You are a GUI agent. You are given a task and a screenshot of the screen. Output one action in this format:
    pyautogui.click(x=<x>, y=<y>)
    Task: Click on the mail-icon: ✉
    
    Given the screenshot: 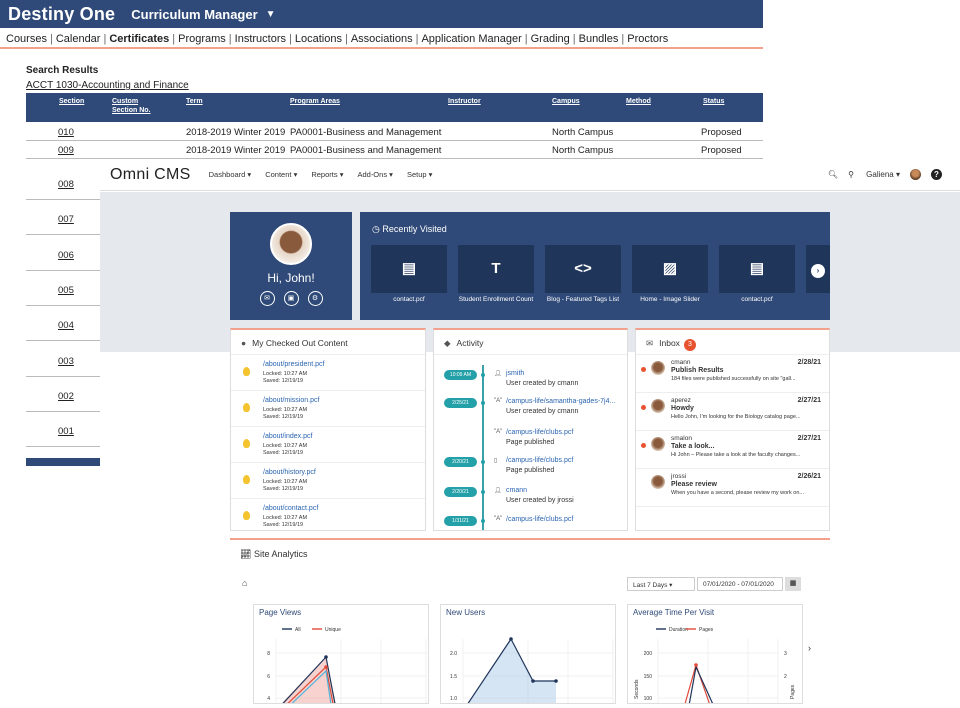 What is the action you would take?
    pyautogui.click(x=267, y=298)
    